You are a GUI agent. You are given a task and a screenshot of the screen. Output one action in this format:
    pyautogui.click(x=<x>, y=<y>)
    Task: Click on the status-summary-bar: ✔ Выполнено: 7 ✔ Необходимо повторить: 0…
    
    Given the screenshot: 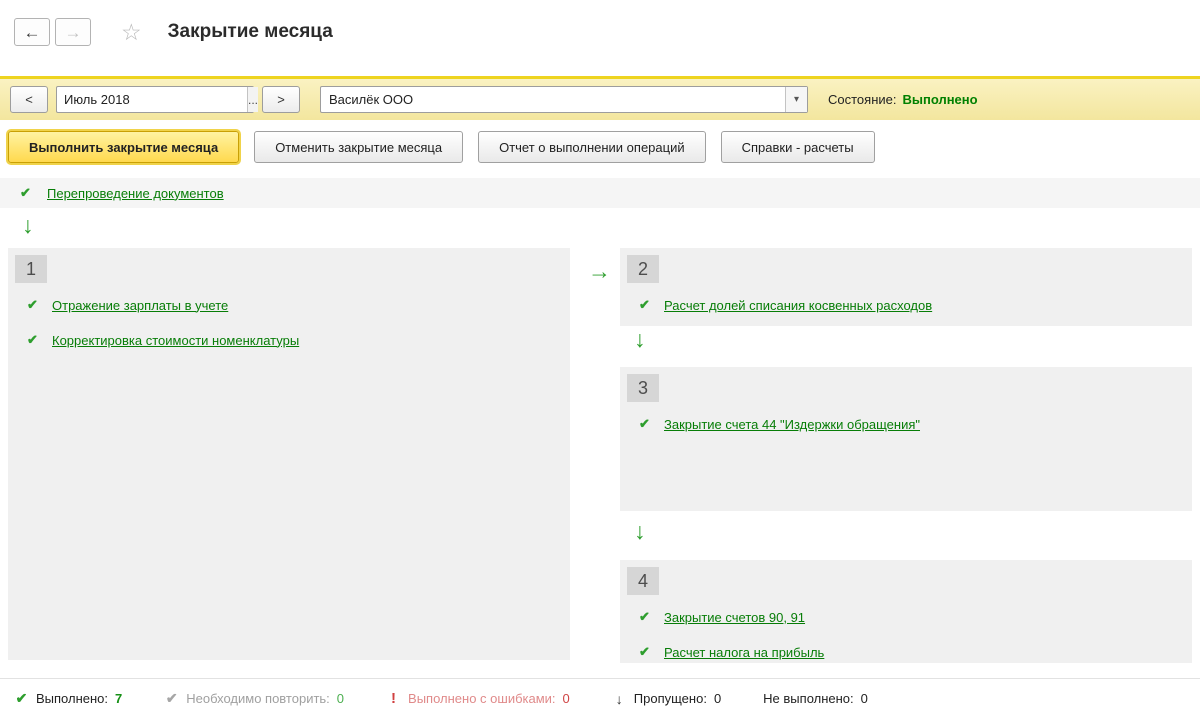 What is the action you would take?
    pyautogui.click(x=600, y=698)
    